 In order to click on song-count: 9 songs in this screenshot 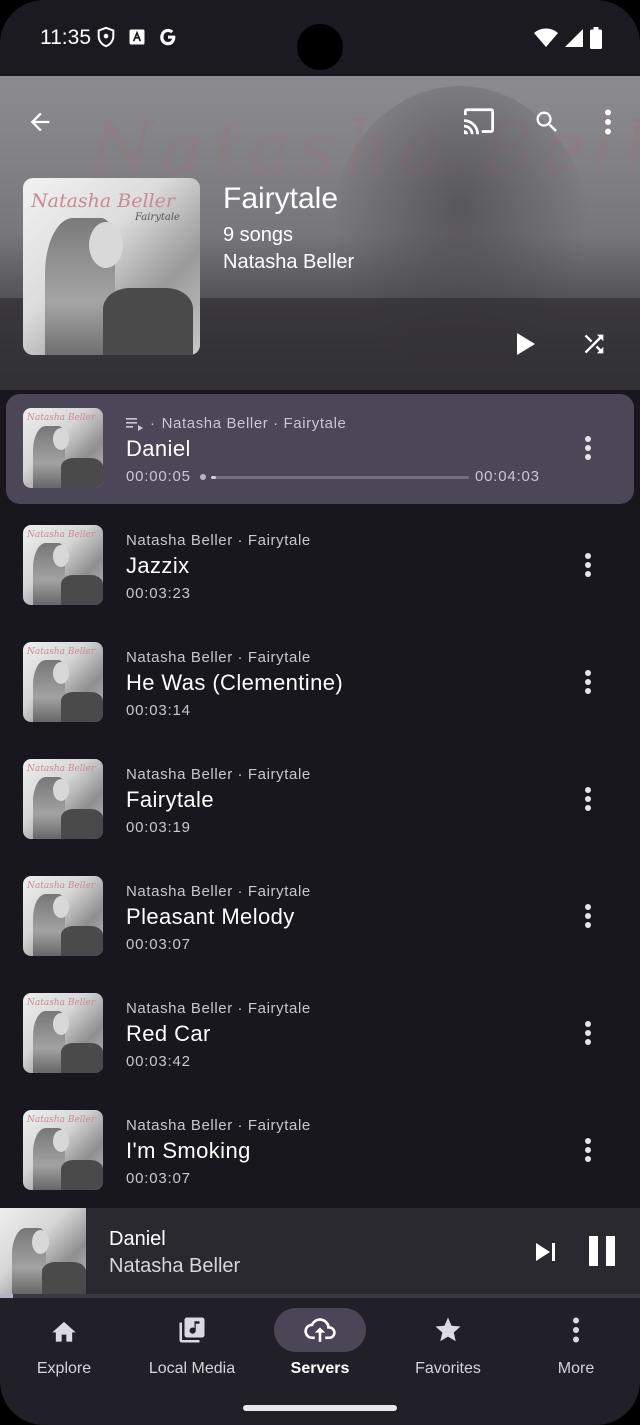, I will do `click(258, 235)`.